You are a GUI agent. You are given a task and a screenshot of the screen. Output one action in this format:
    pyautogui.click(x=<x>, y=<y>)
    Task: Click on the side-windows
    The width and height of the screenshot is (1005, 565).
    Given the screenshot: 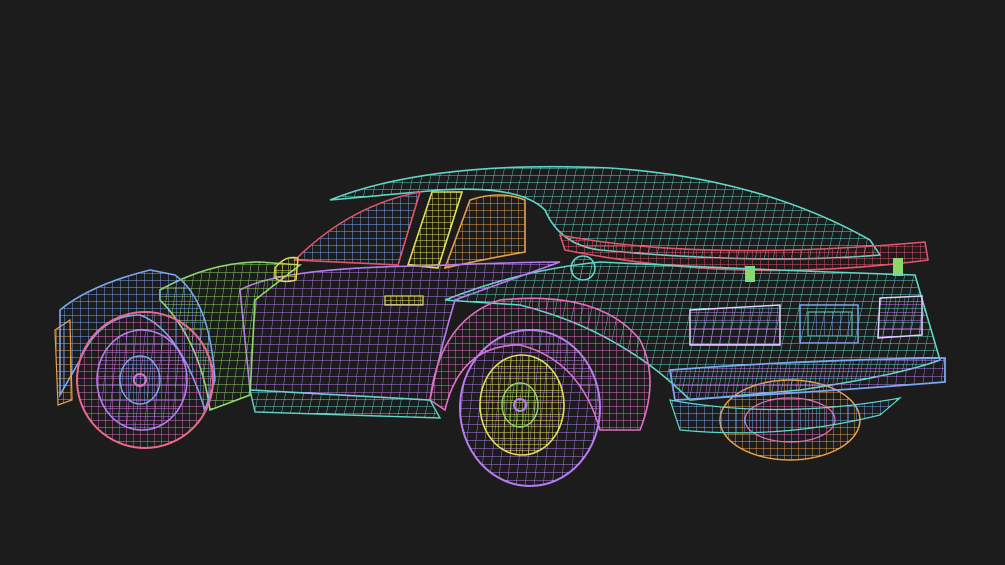 What is the action you would take?
    pyautogui.click(x=409, y=230)
    